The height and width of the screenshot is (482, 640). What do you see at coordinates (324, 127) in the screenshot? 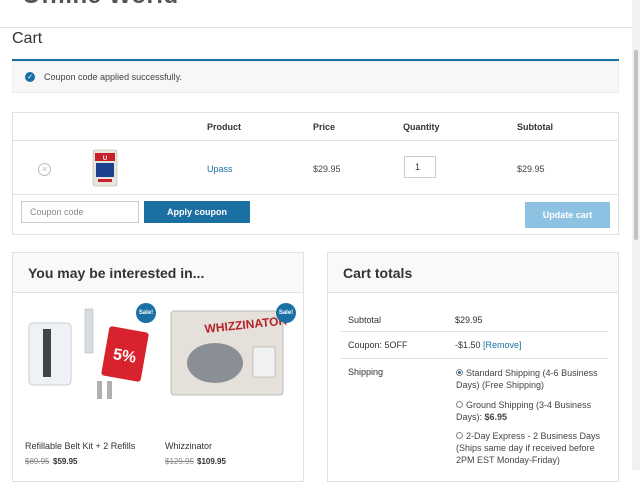
I see `header-price: Price` at bounding box center [324, 127].